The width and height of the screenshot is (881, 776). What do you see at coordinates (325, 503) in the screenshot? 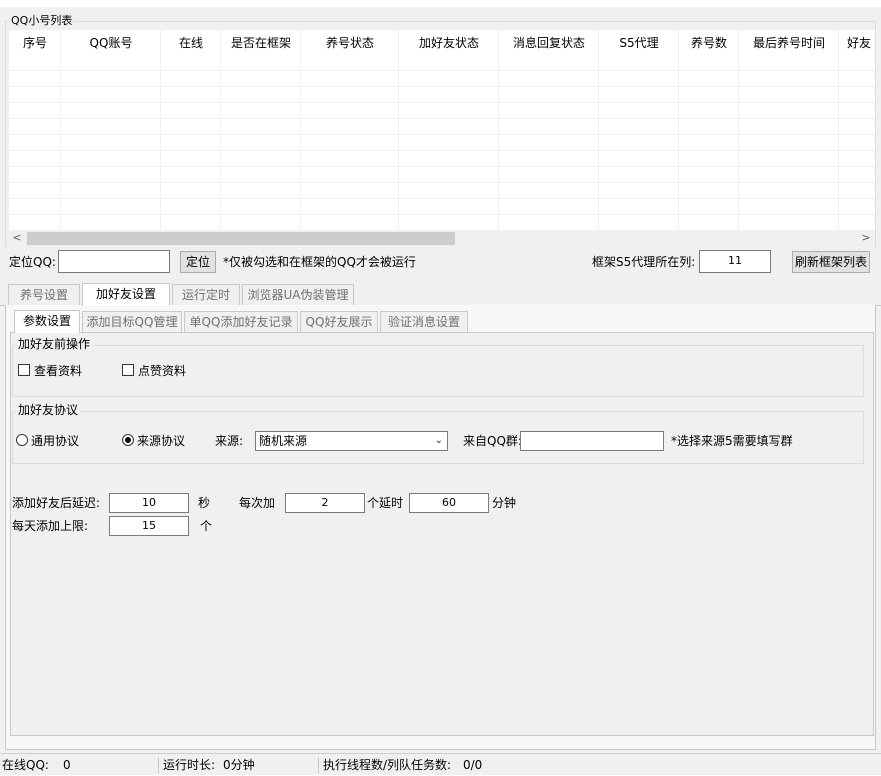
I see `each-add-input: 2` at bounding box center [325, 503].